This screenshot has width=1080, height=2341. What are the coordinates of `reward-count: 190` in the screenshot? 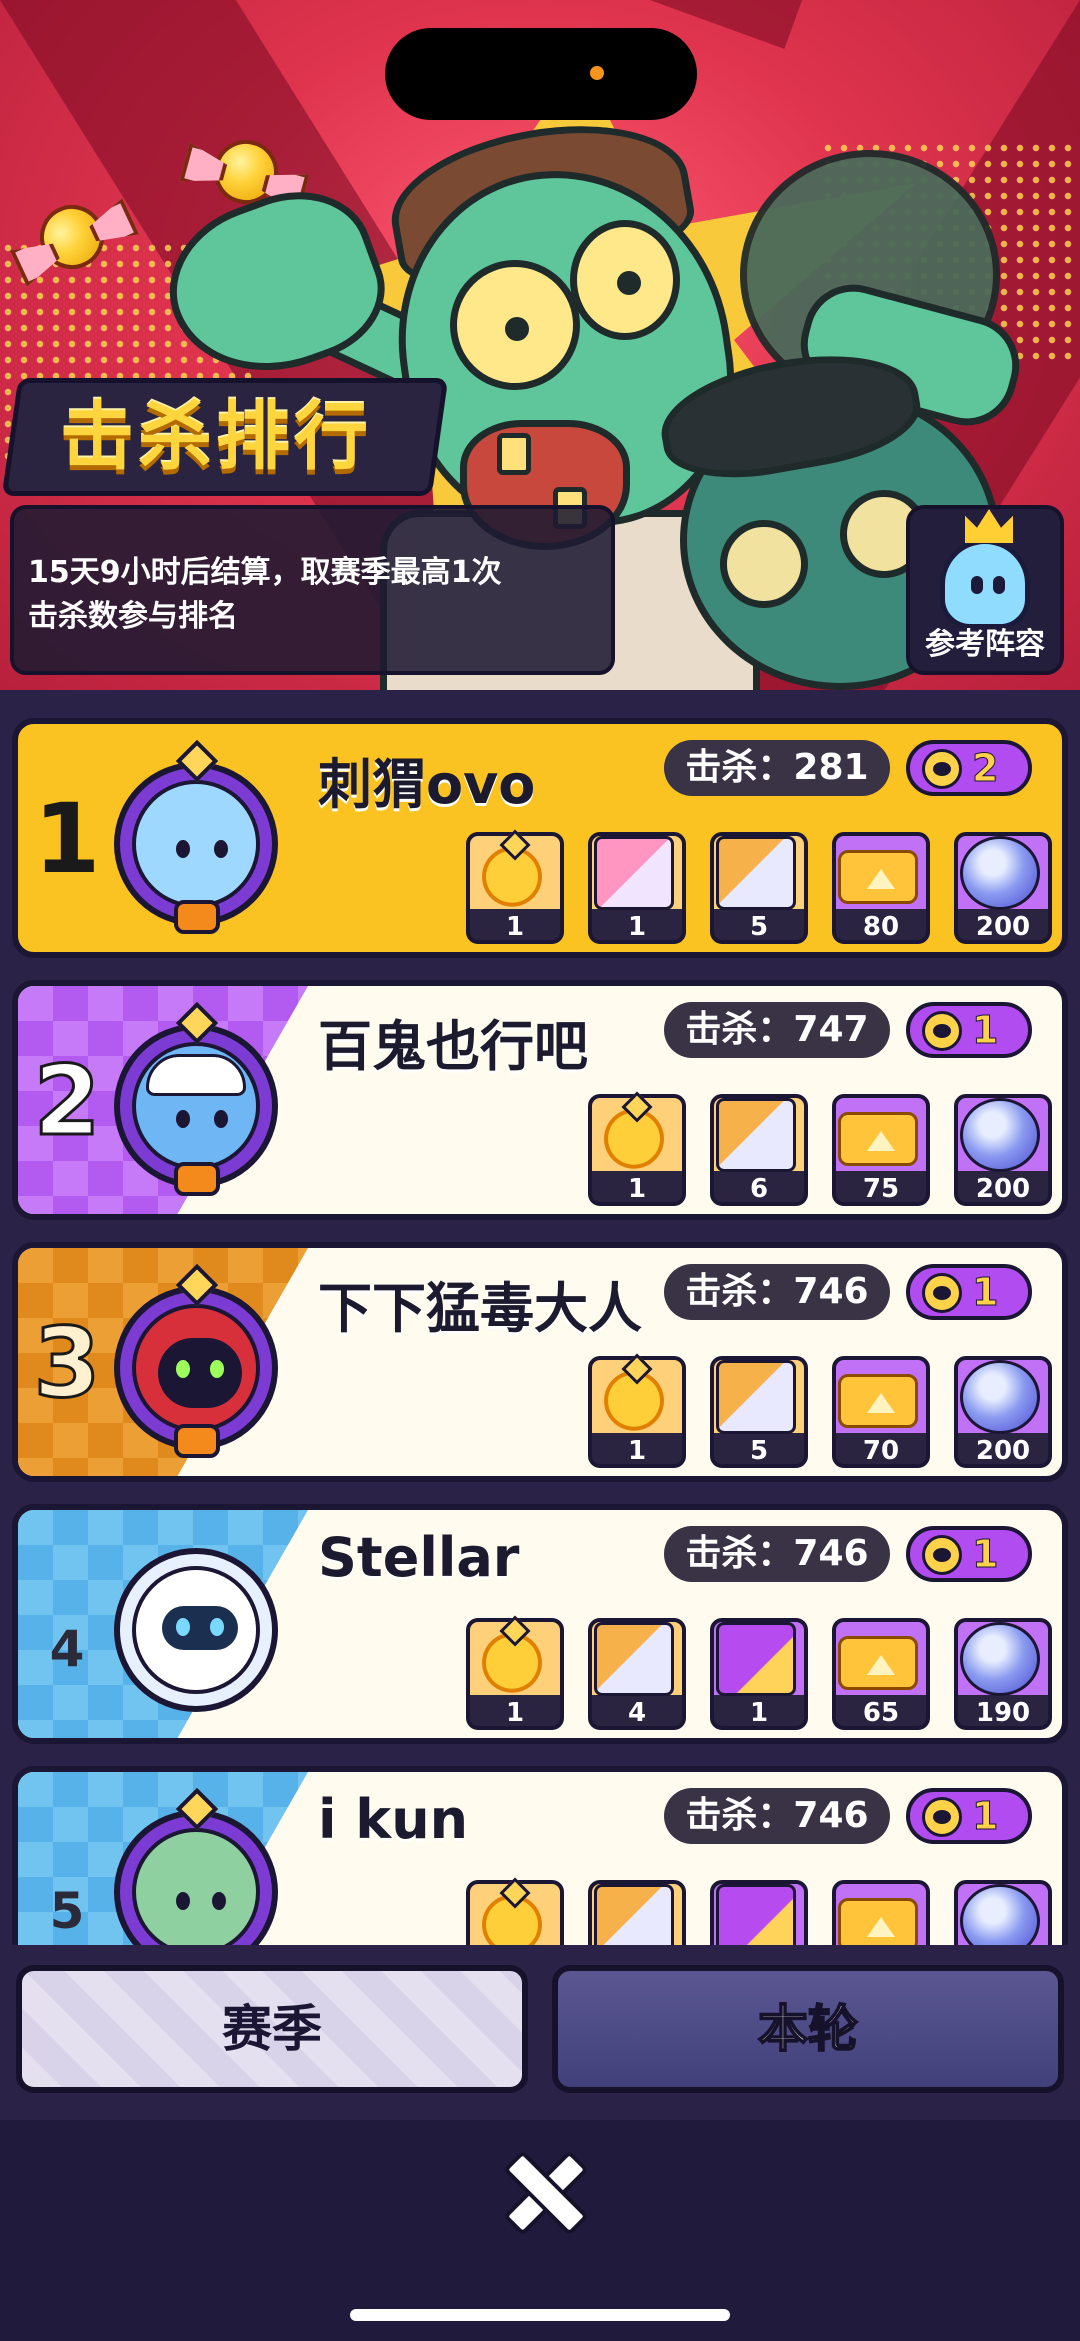 It's located at (1003, 1713).